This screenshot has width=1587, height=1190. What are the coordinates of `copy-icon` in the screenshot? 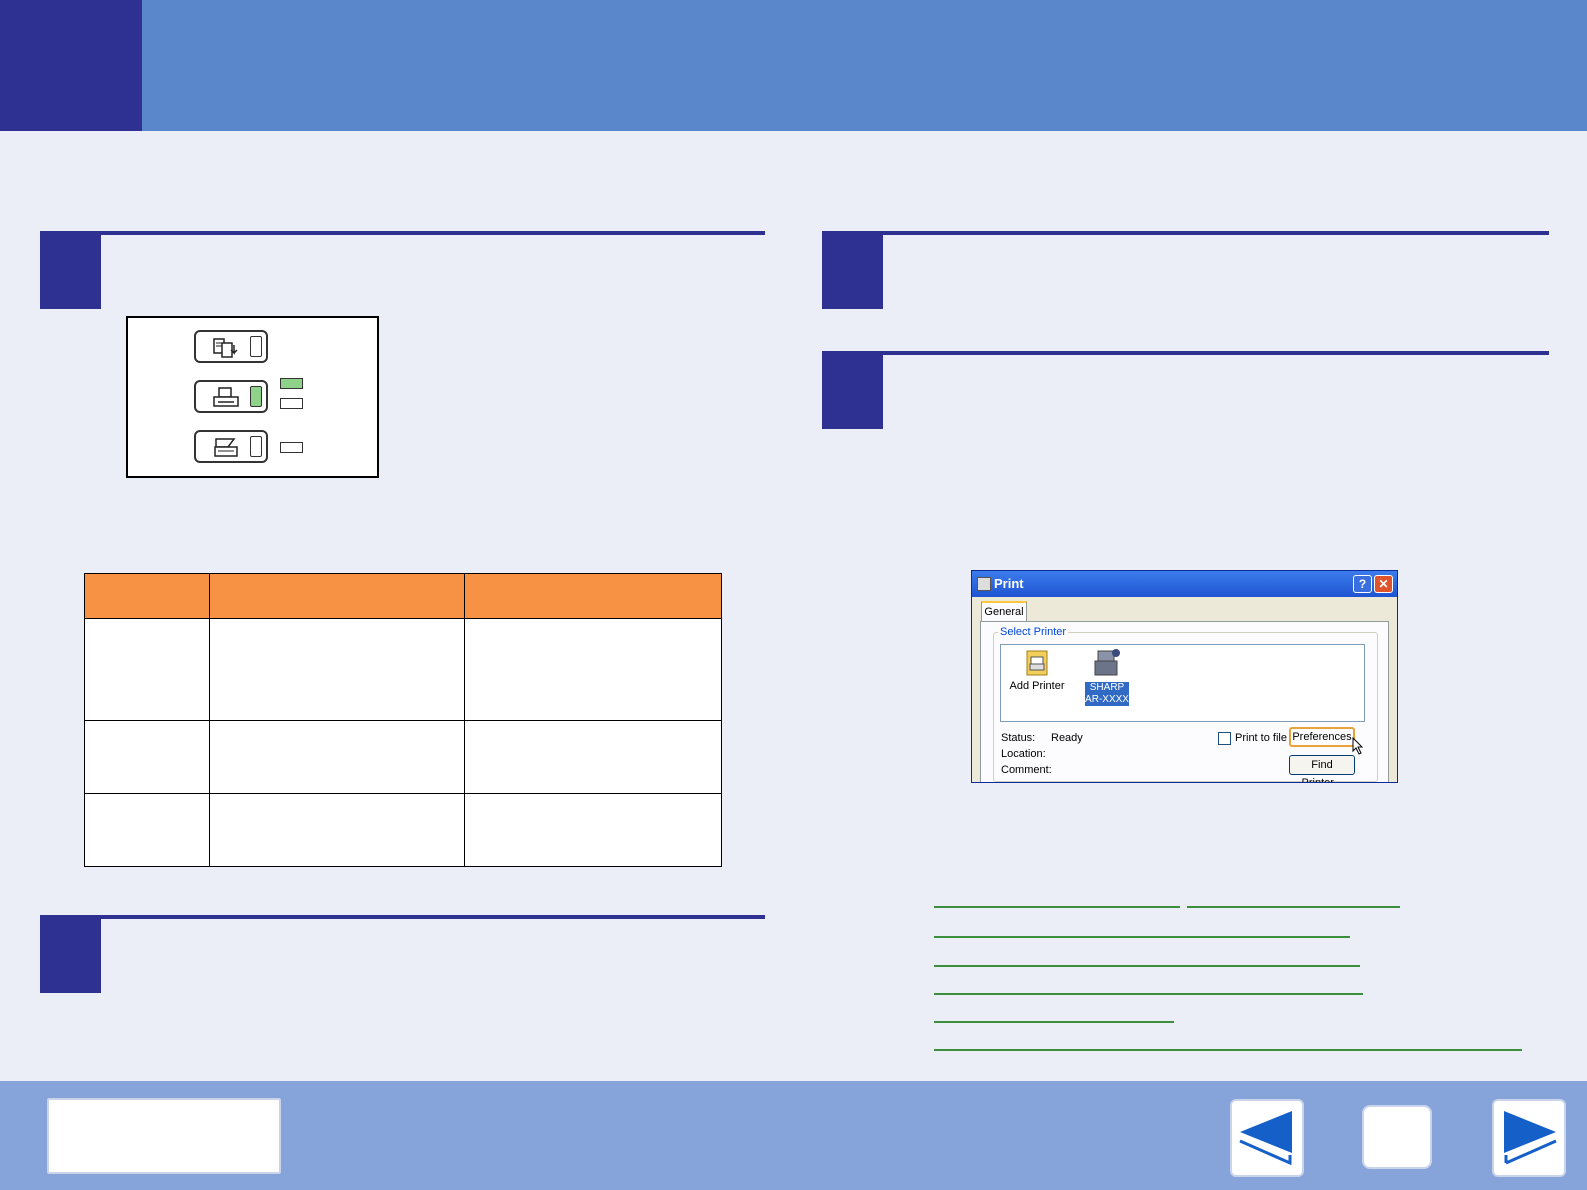 It's located at (225, 348).